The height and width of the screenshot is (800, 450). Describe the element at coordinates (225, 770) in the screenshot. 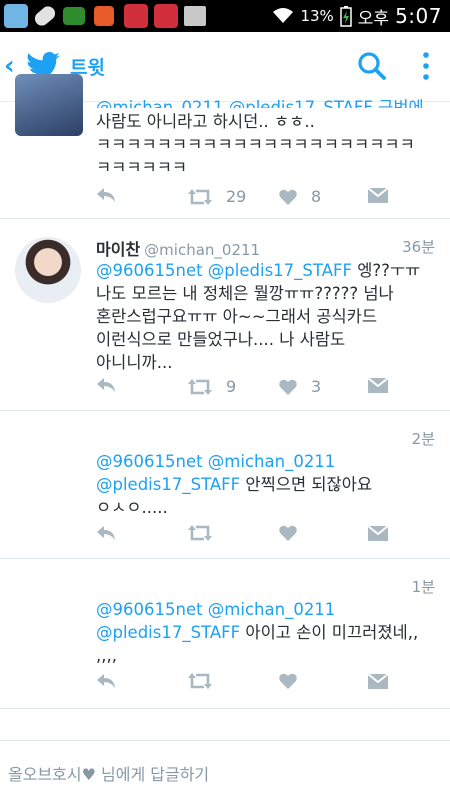

I see `reply-bar: 올오브호시♥ 님에게 답글하기` at that location.